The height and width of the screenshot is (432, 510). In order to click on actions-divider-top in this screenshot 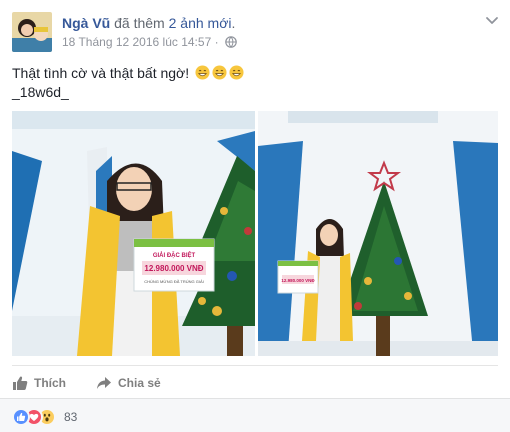, I will do `click(255, 365)`.